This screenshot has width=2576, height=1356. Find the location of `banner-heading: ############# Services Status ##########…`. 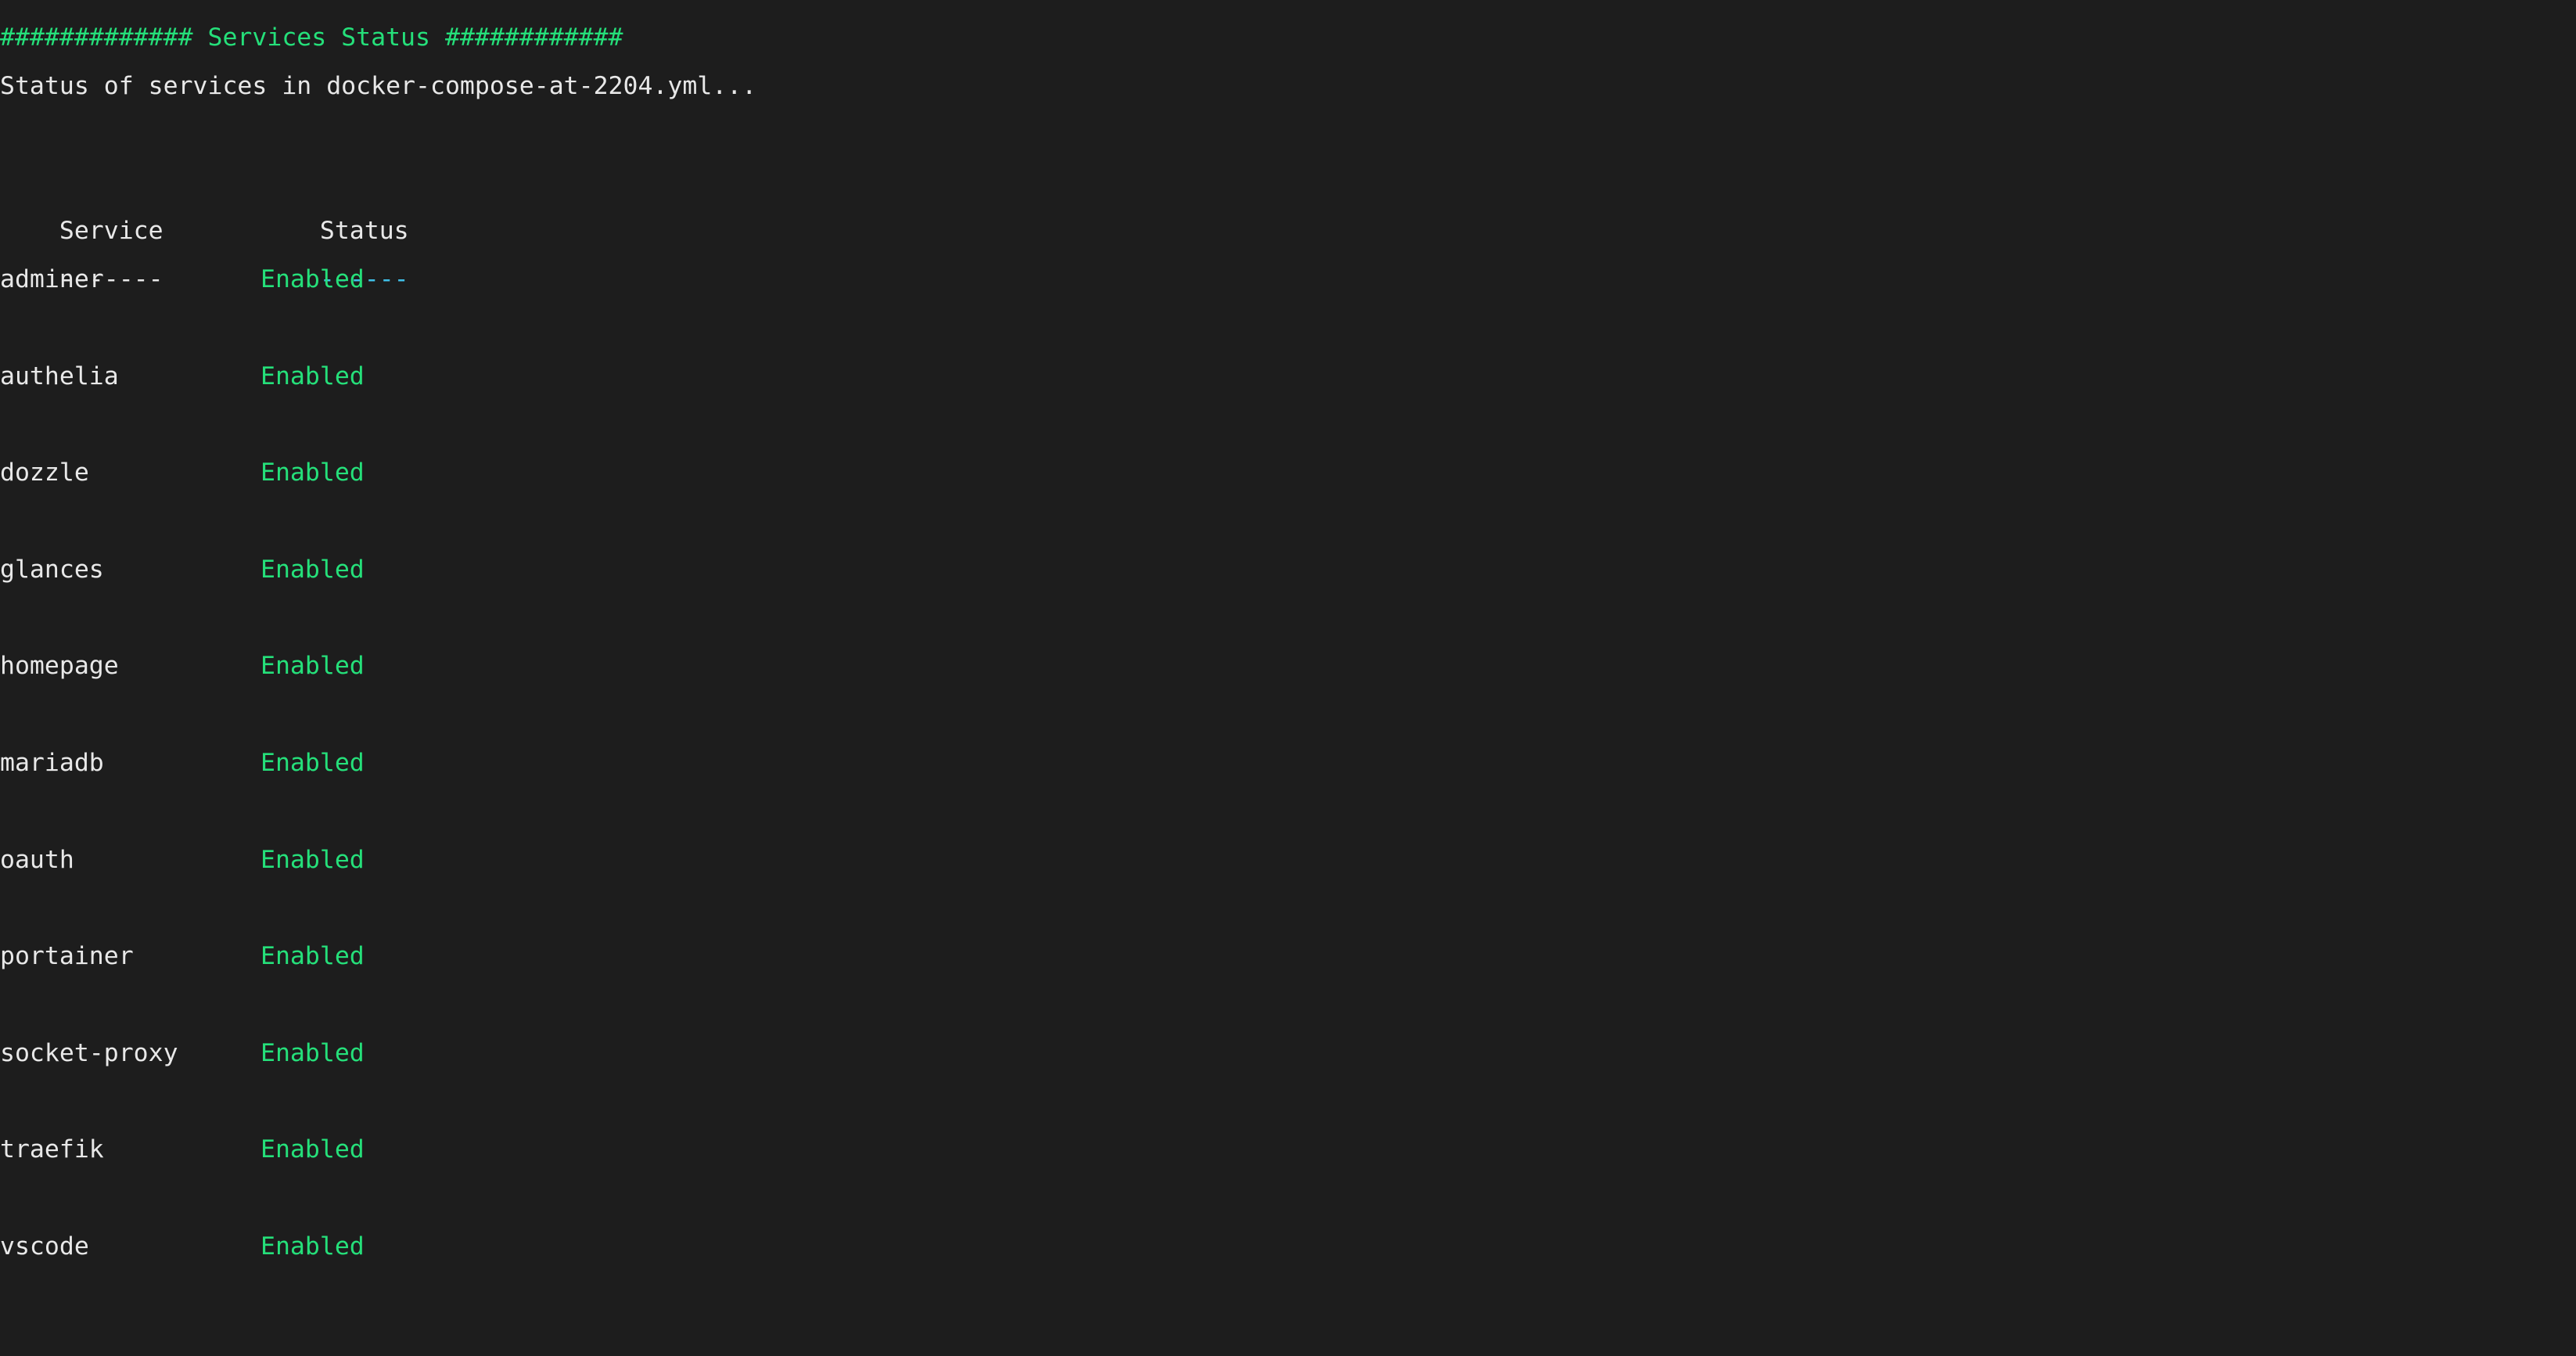

banner-heading: ############# Services Status ##########… is located at coordinates (311, 37).